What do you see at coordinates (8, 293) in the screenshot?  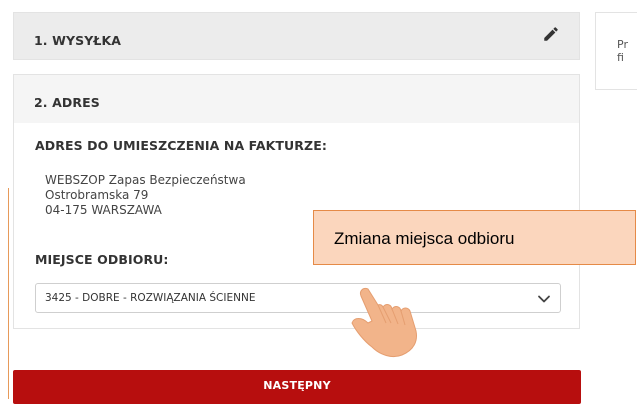 I see `highlight-frame-edge` at bounding box center [8, 293].